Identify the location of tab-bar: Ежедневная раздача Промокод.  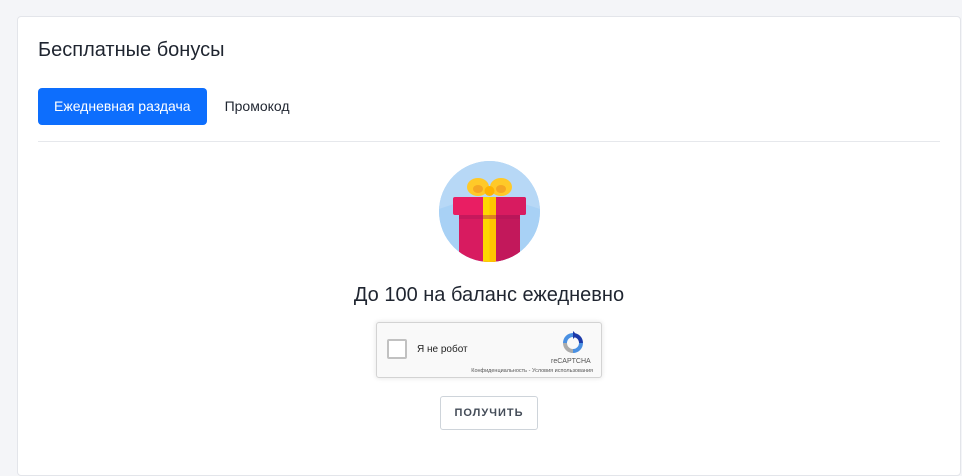
(172, 106).